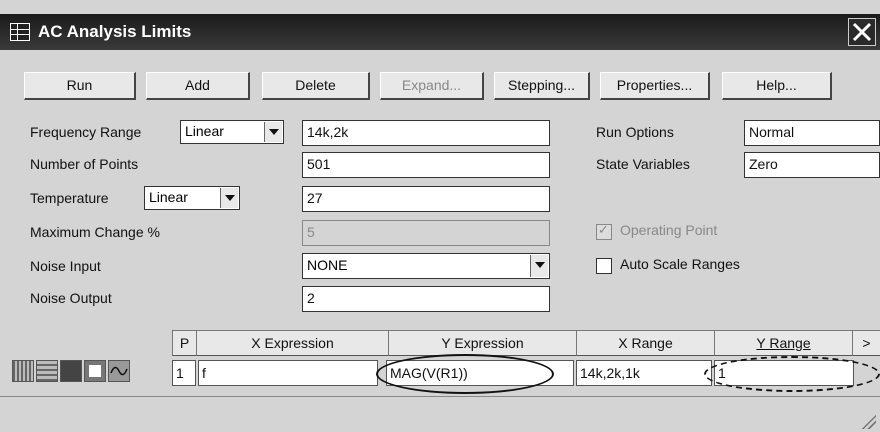 Image resolution: width=880 pixels, height=432 pixels. What do you see at coordinates (288, 373) in the screenshot?
I see `row-1-x-expression-cell: f` at bounding box center [288, 373].